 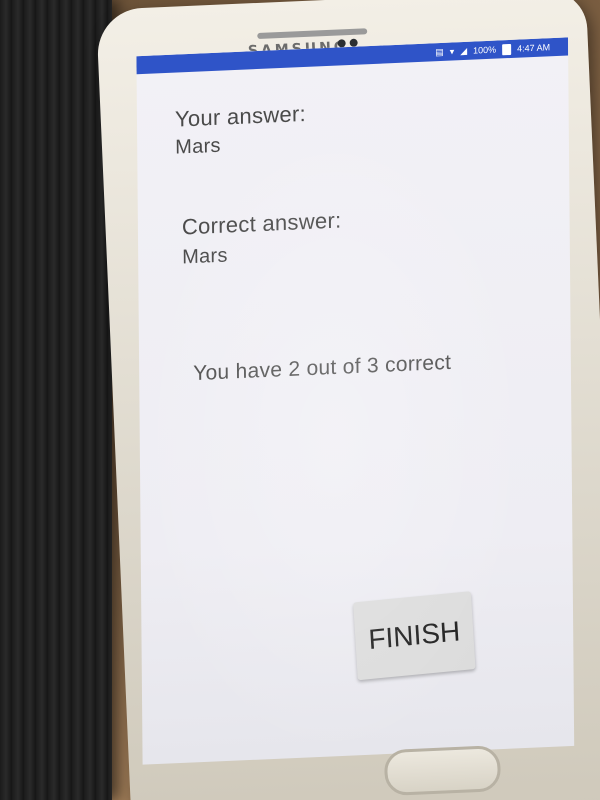 I want to click on your-answer-value: Mars, so click(x=198, y=146).